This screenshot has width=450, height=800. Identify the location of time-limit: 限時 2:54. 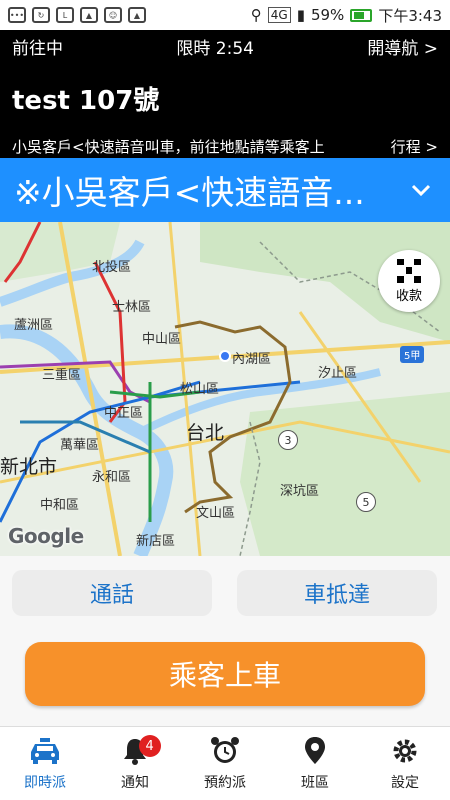
(215, 49).